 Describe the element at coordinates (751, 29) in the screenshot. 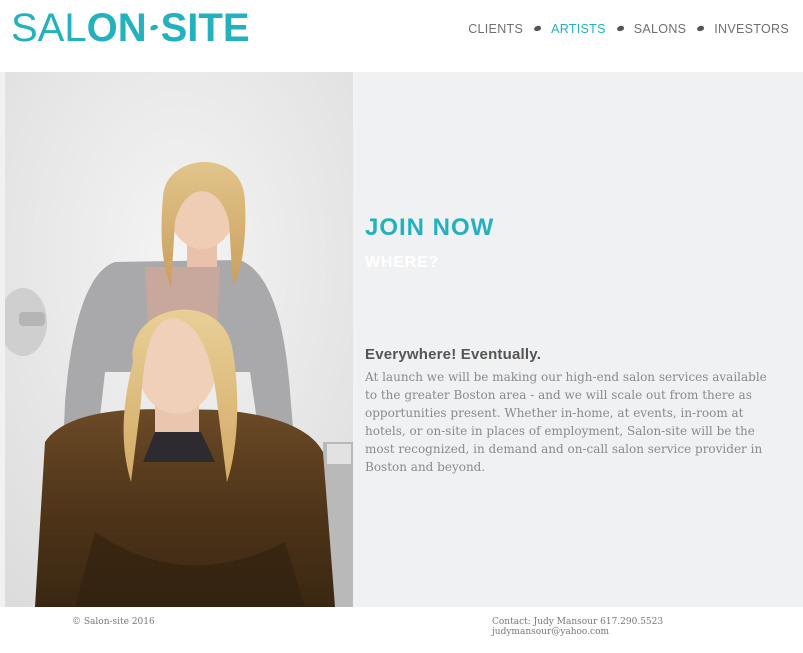

I see `nav-item-investors: INVESTORS` at that location.